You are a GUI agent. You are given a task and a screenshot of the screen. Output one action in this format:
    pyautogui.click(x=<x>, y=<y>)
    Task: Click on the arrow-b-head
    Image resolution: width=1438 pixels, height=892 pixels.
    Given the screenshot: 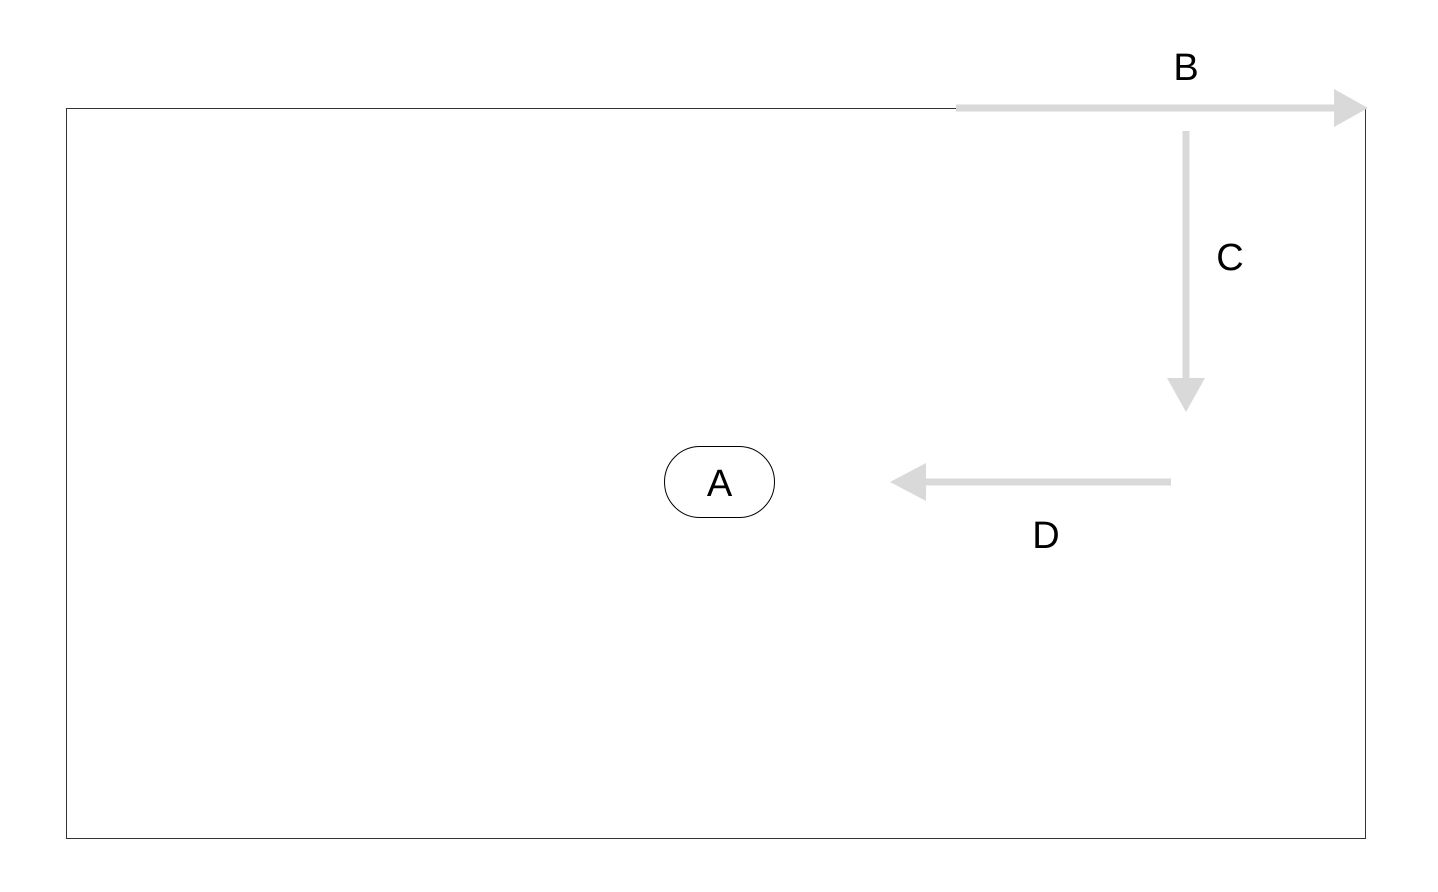 What is the action you would take?
    pyautogui.click(x=1351, y=108)
    